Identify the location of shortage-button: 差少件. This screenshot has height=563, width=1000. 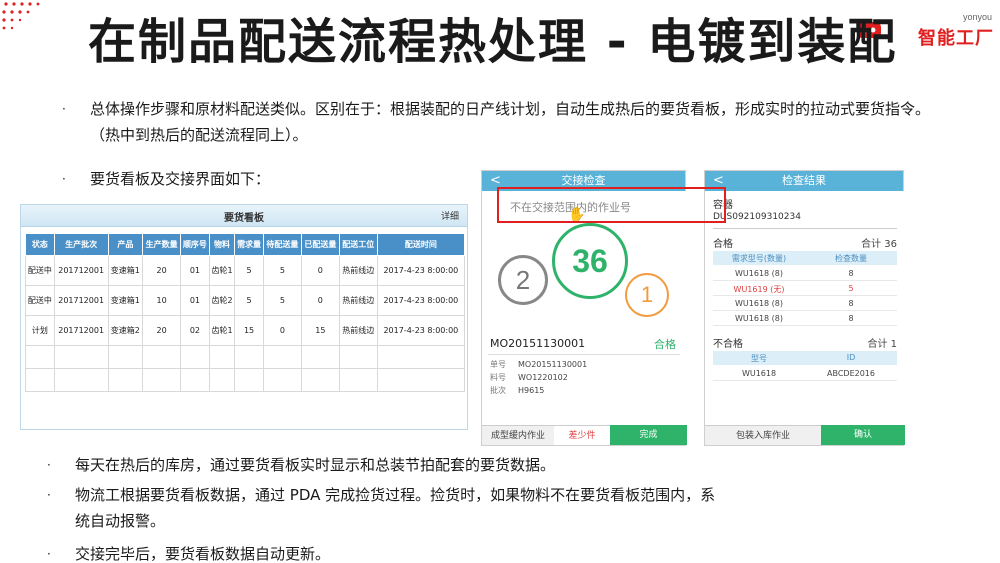
(582, 435).